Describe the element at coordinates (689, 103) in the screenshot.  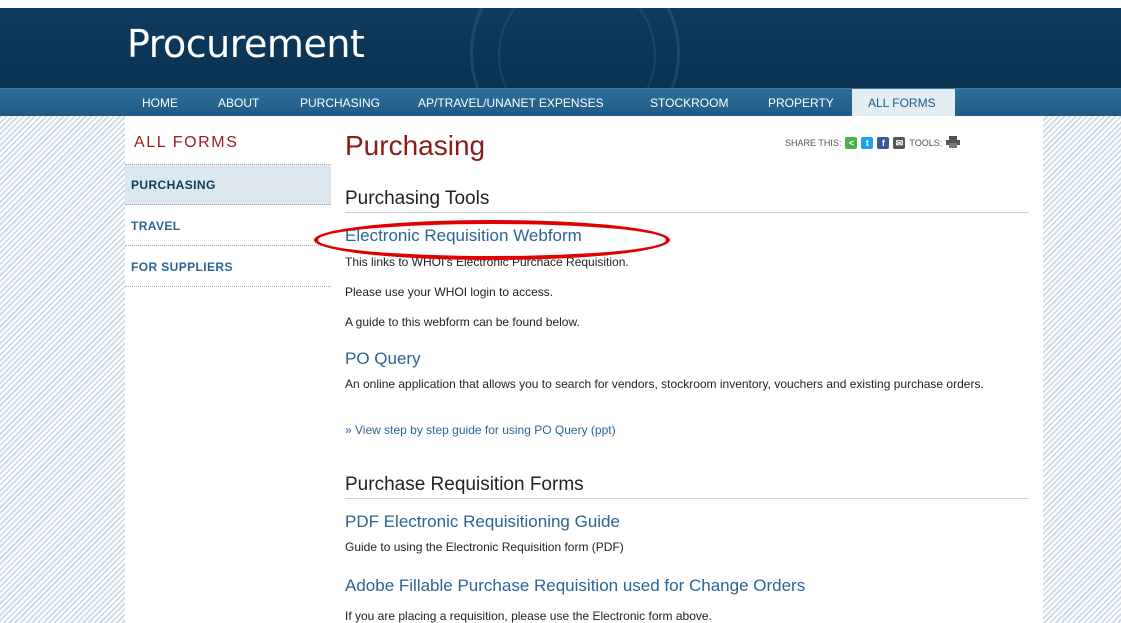
I see `nav-stockroom: STOCKROOM` at that location.